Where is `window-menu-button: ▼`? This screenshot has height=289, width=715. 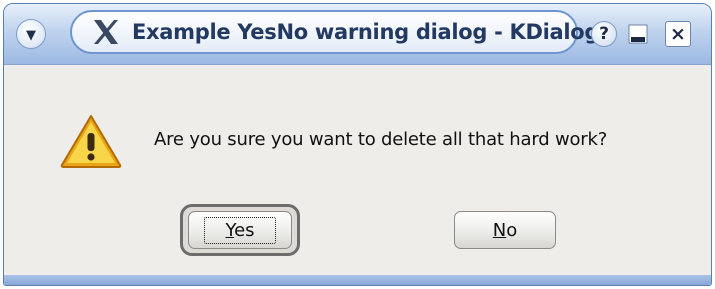 window-menu-button: ▼ is located at coordinates (31, 34).